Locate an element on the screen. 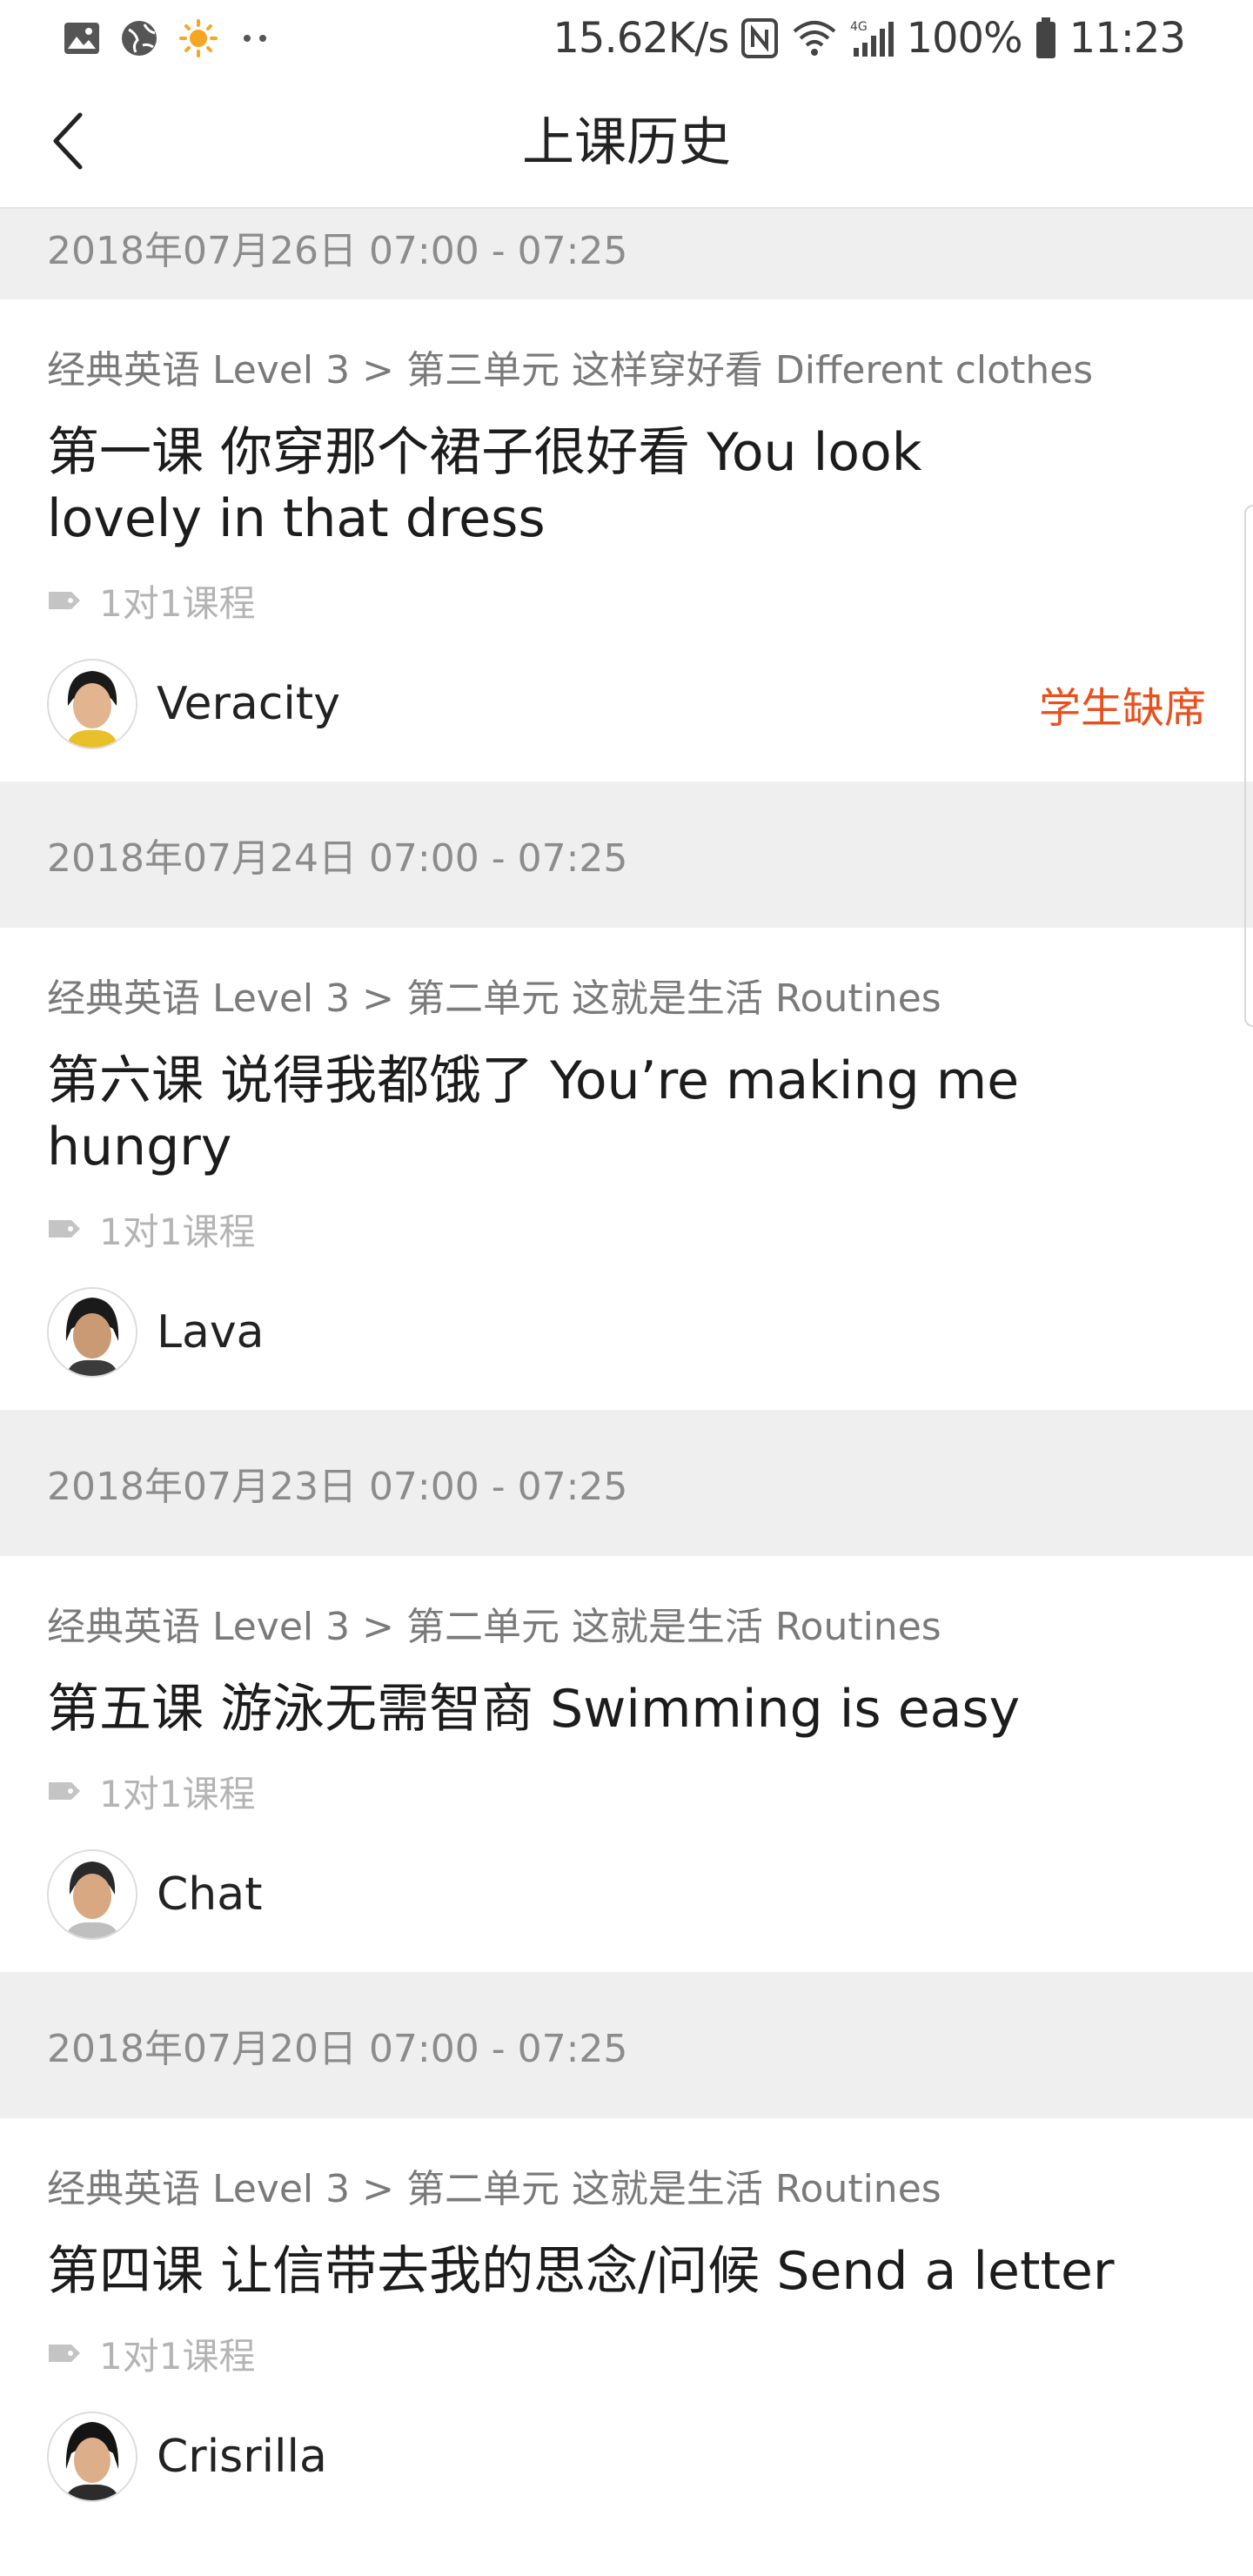 This screenshot has height=2576, width=1253. app-header: 上课历史 is located at coordinates (626, 143).